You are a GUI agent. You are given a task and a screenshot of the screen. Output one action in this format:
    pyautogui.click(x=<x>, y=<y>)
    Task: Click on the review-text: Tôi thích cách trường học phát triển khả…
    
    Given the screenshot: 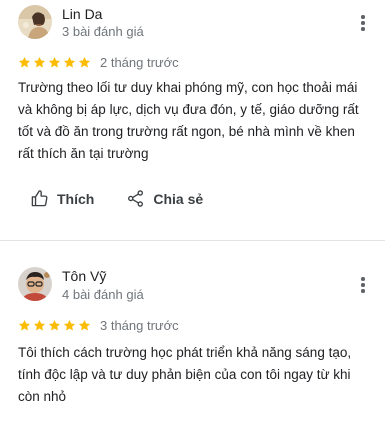 What is the action you would take?
    pyautogui.click(x=185, y=374)
    